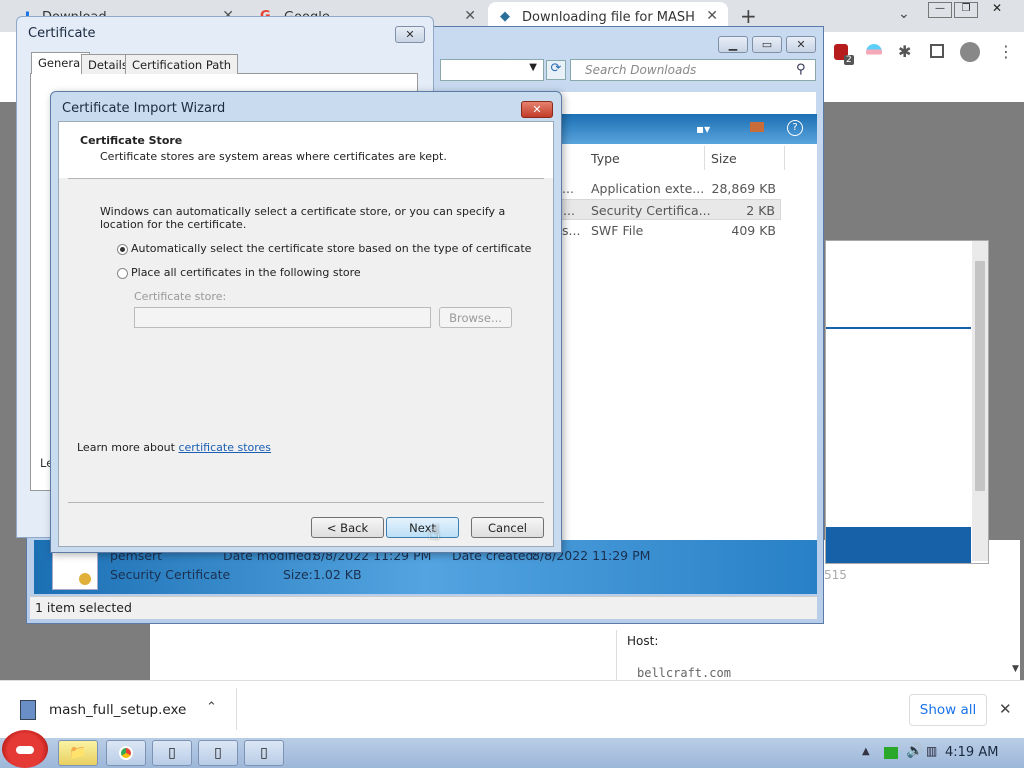 The image size is (1024, 768). What do you see at coordinates (605, 158) in the screenshot?
I see `column-type: Type` at bounding box center [605, 158].